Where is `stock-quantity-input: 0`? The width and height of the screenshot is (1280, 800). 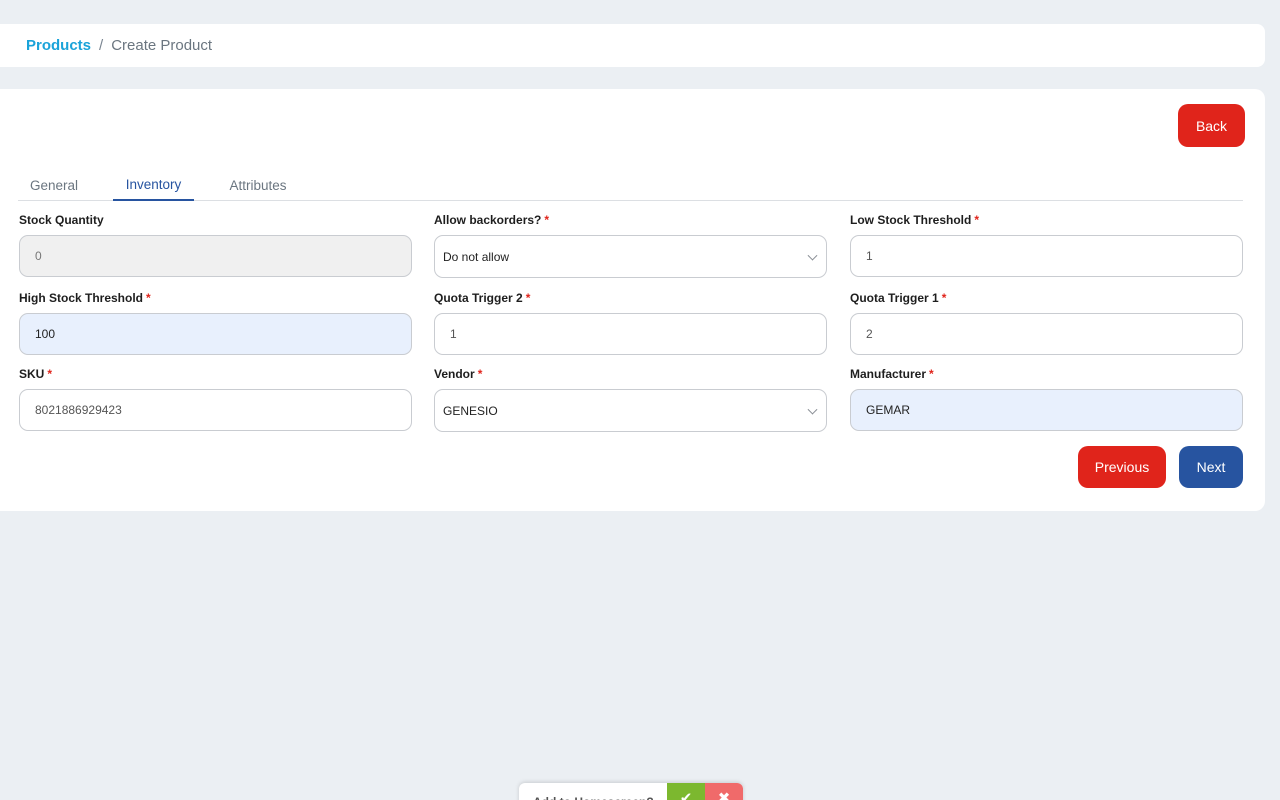
stock-quantity-input: 0 is located at coordinates (215, 256).